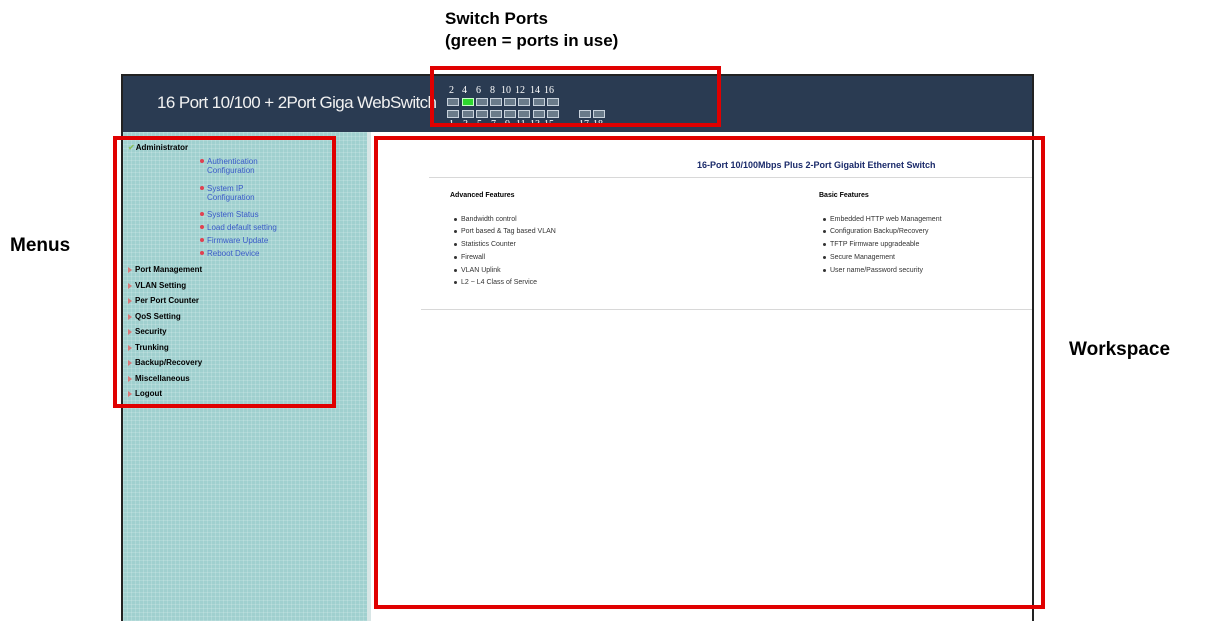 Image resolution: width=1219 pixels, height=621 pixels. I want to click on switch-ports-annotation-line2: (green = ports in use), so click(532, 40).